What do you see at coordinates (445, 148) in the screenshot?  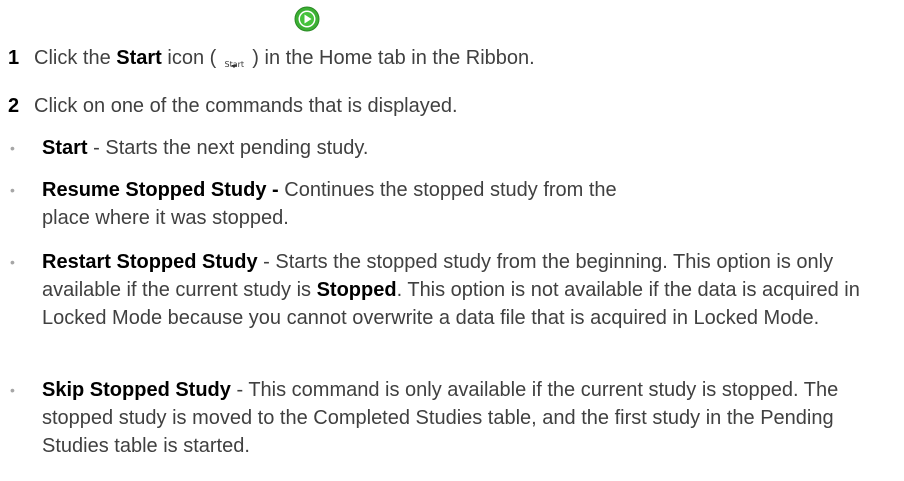 I see `list-item-start: • Start - Starts the next pending study.` at bounding box center [445, 148].